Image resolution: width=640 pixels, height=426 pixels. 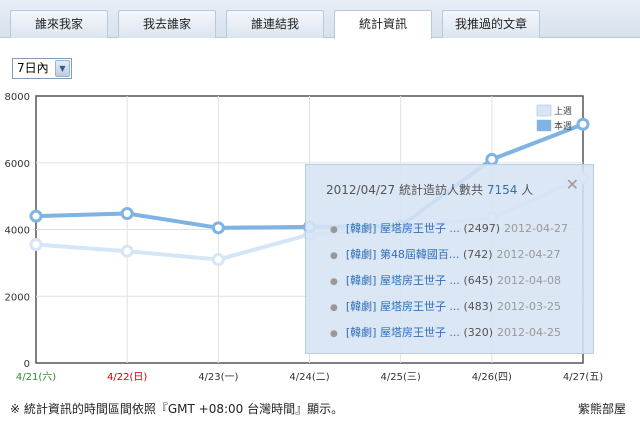 What do you see at coordinates (477, 254) in the screenshot?
I see `article-count: (742)` at bounding box center [477, 254].